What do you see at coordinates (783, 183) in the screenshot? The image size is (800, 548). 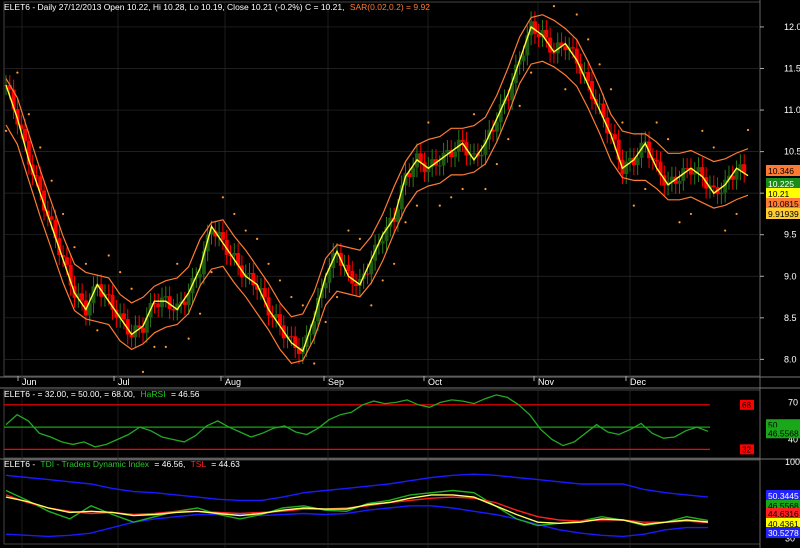 I see `price-value-label: 10.225` at bounding box center [783, 183].